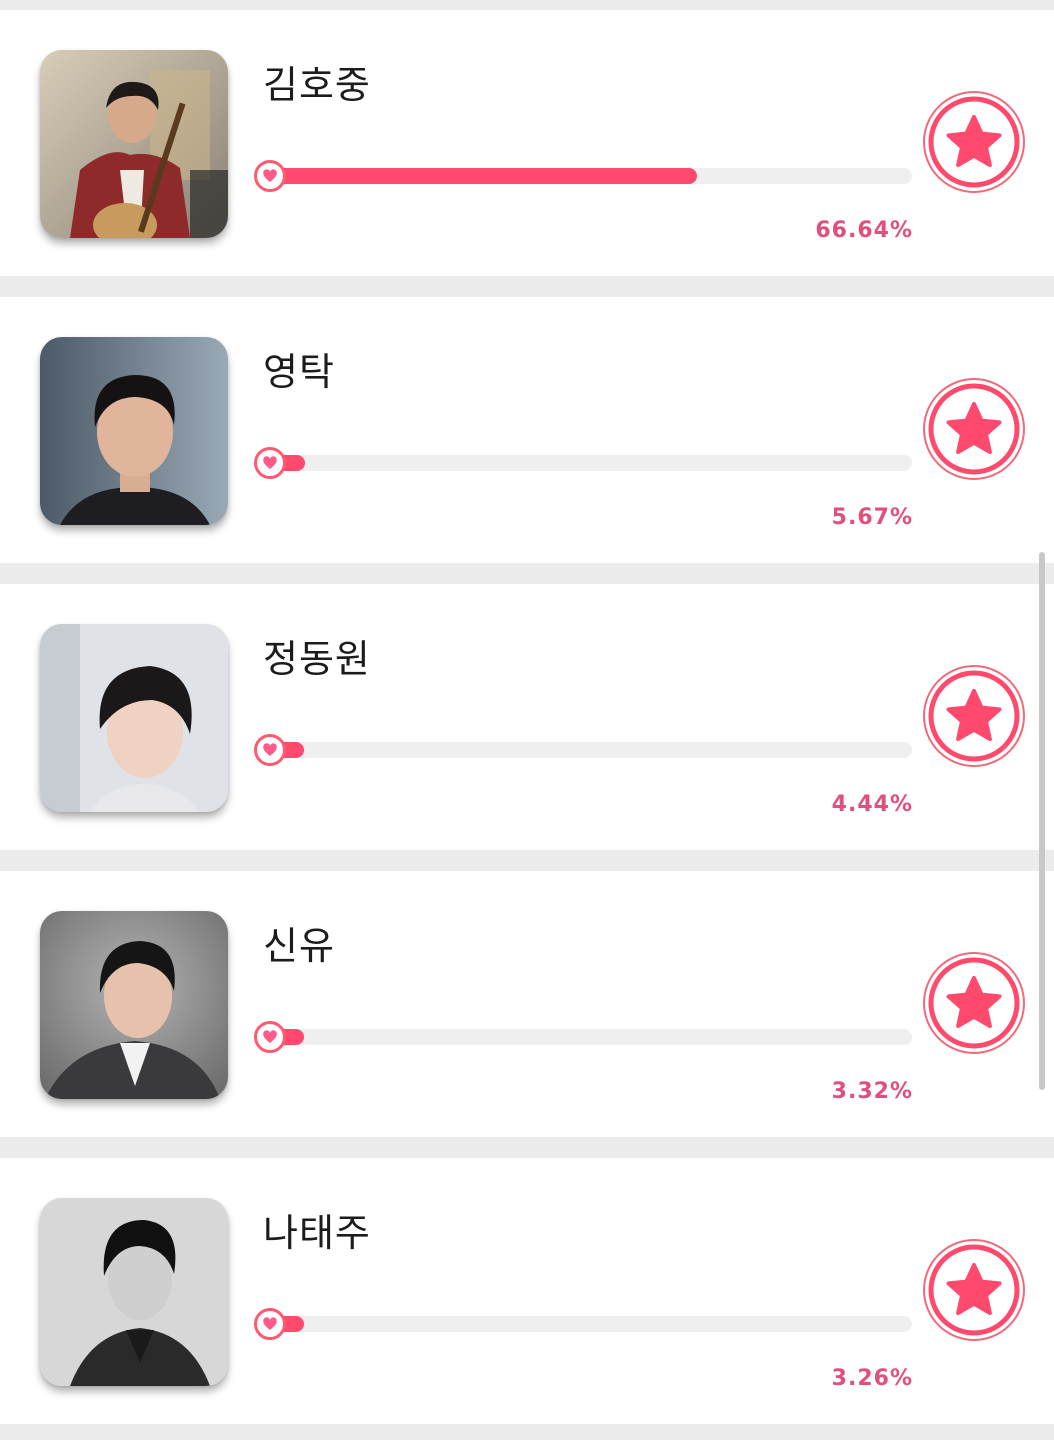 The height and width of the screenshot is (1440, 1054). Describe the element at coordinates (317, 1233) in the screenshot. I see `candidate-name: 나태주` at that location.